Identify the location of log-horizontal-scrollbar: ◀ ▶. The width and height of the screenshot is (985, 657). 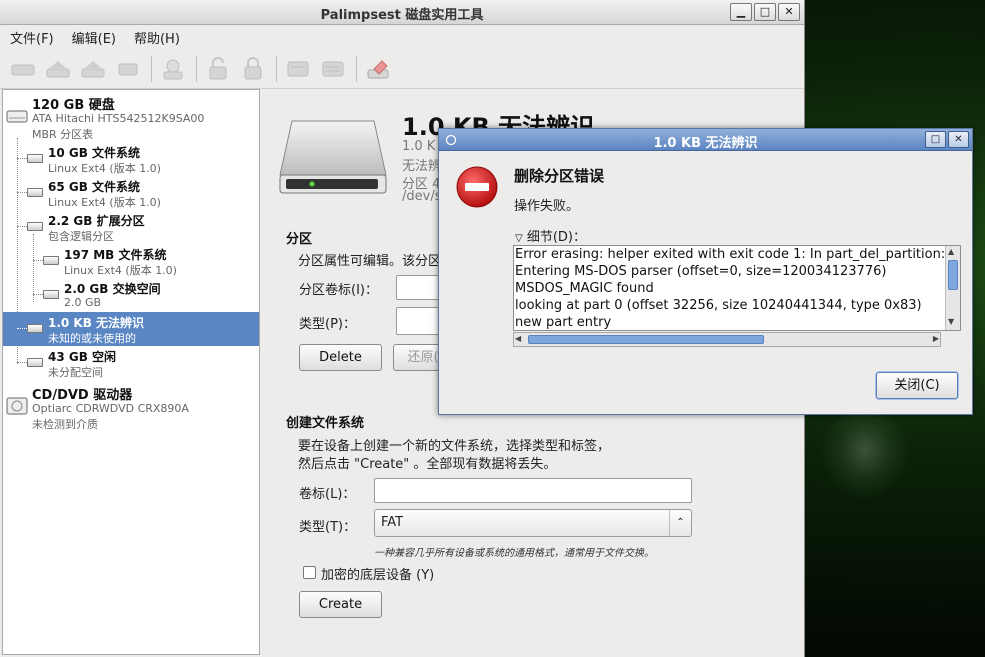
(727, 339).